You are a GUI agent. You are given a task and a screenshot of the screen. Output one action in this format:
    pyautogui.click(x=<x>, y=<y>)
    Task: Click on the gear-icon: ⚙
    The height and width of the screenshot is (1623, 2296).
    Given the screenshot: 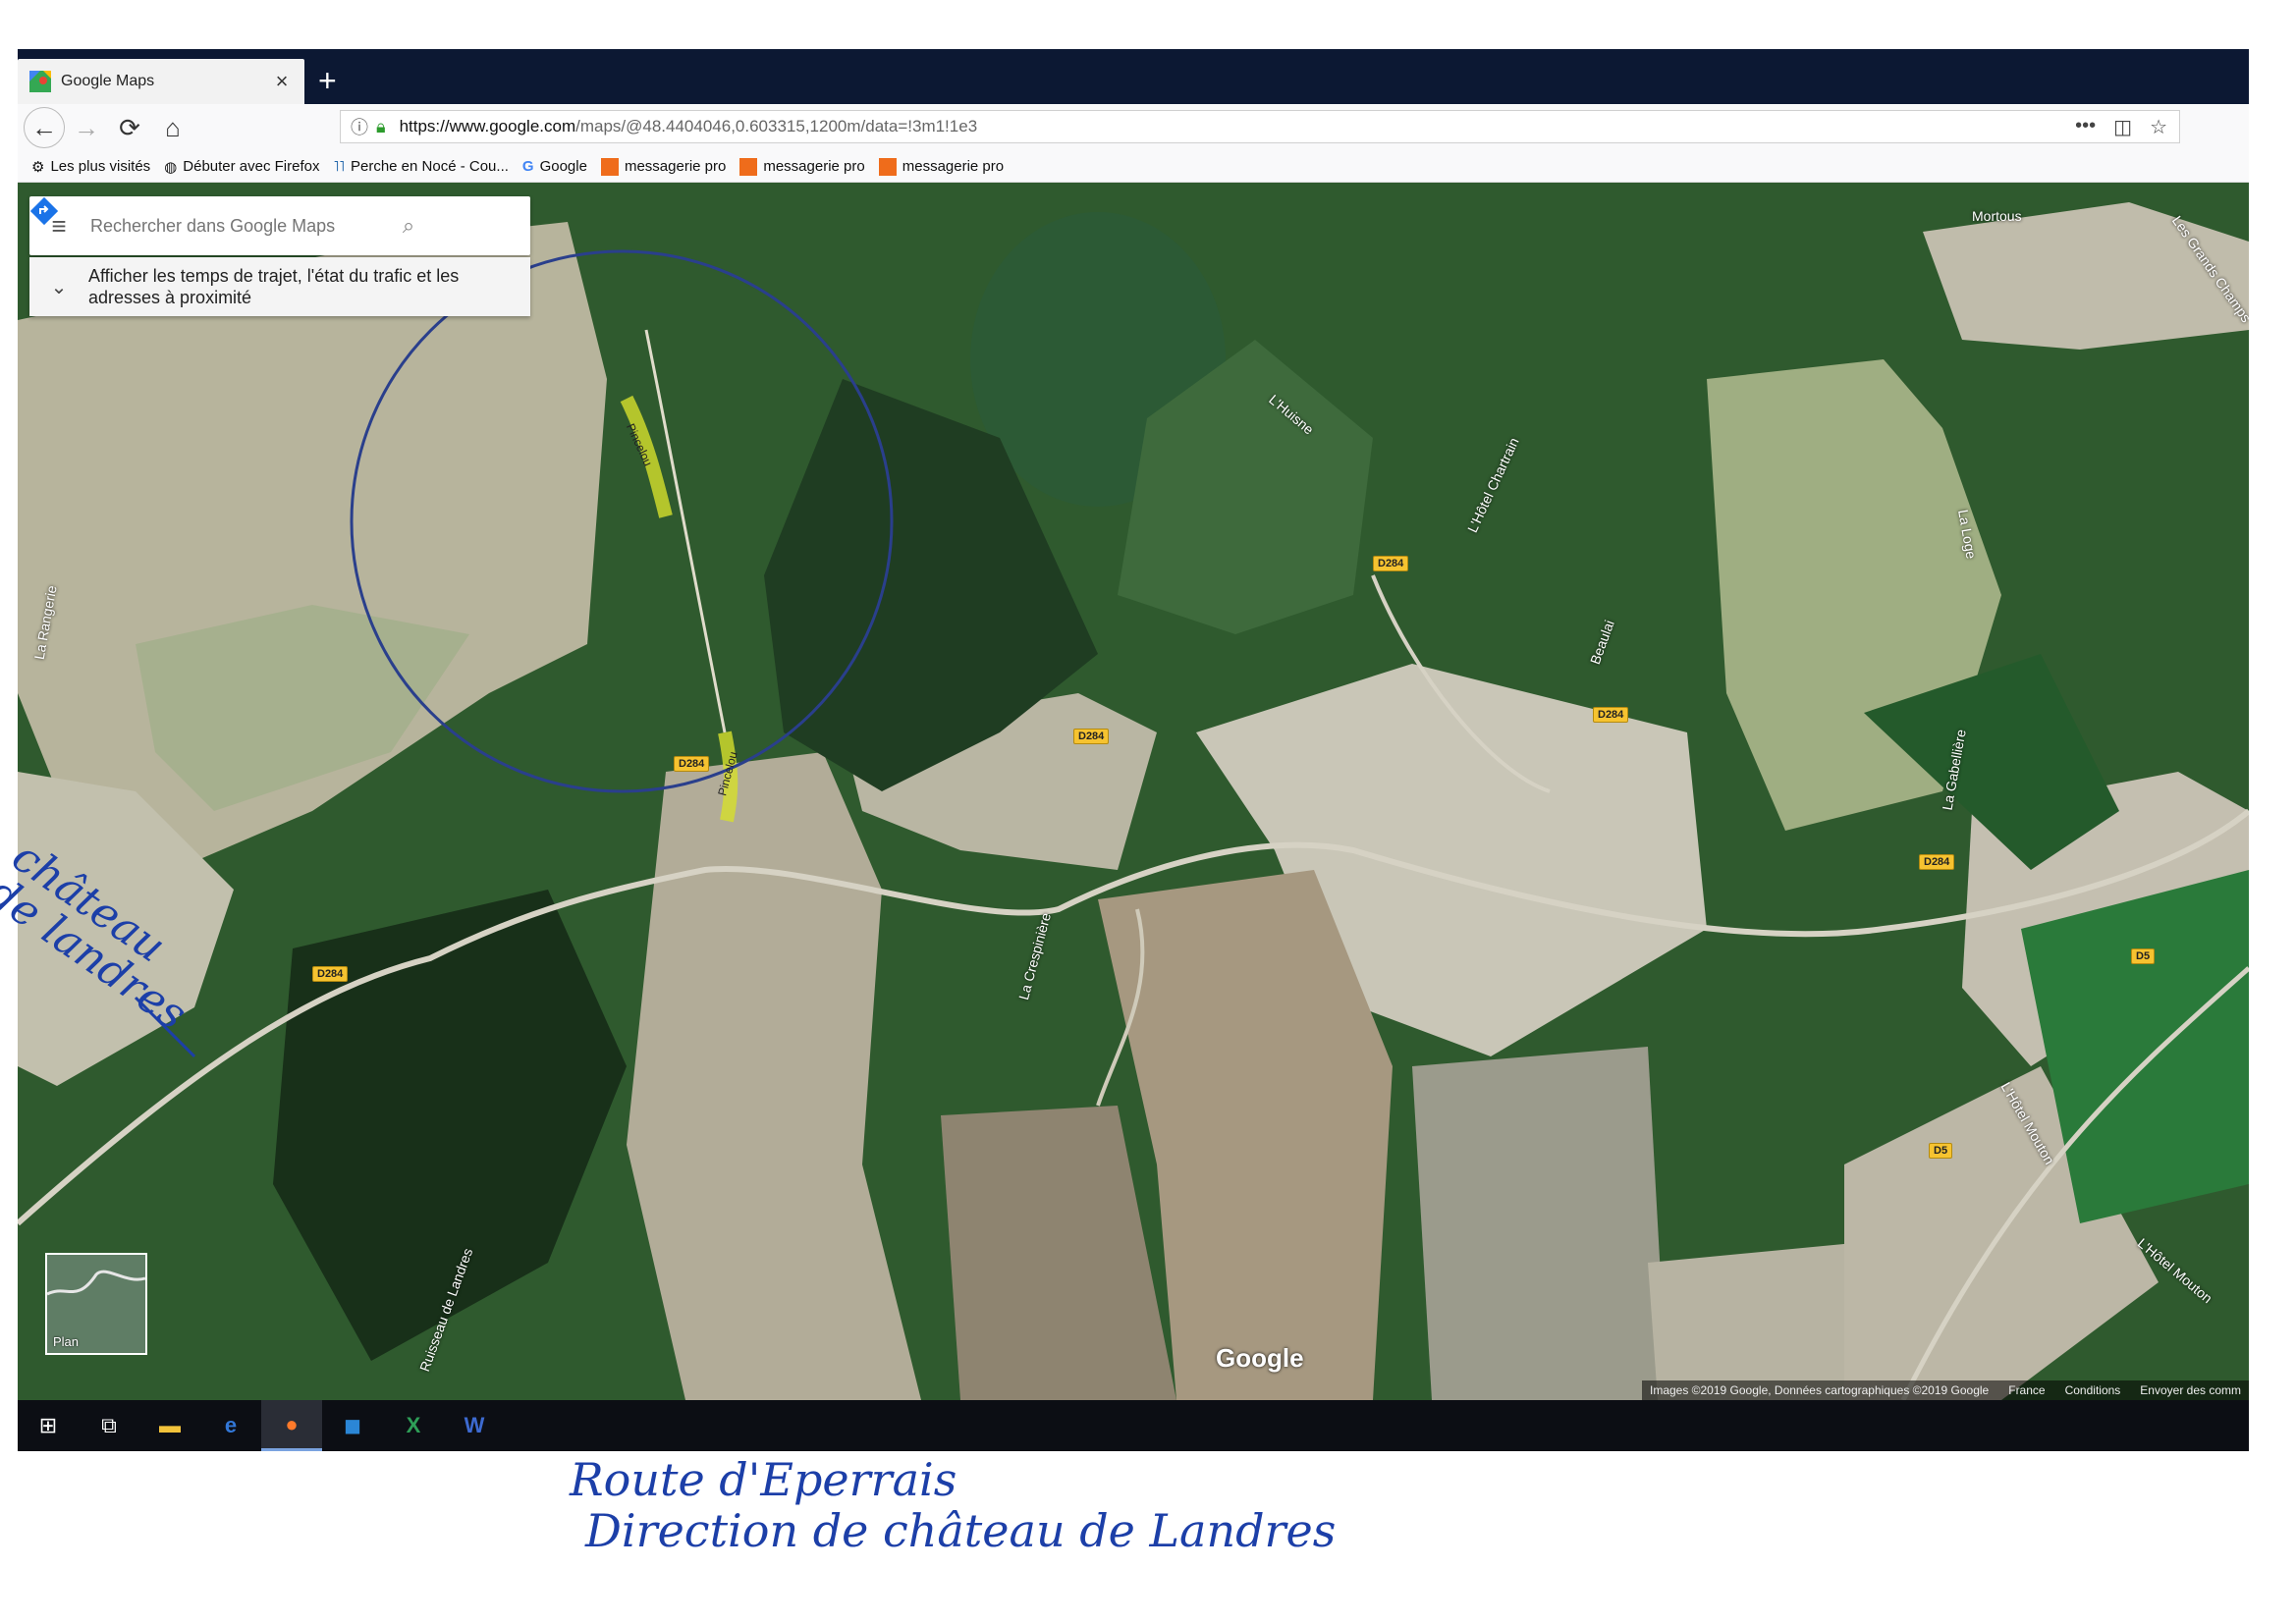 What is the action you would take?
    pyautogui.click(x=38, y=167)
    